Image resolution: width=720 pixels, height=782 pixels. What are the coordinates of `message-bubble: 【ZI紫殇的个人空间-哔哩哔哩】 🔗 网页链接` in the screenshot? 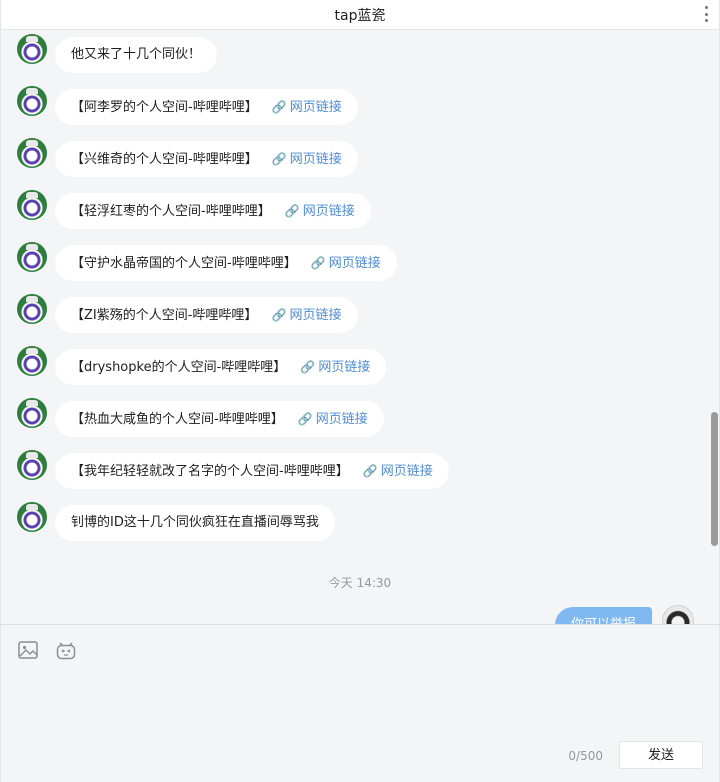 It's located at (206, 315).